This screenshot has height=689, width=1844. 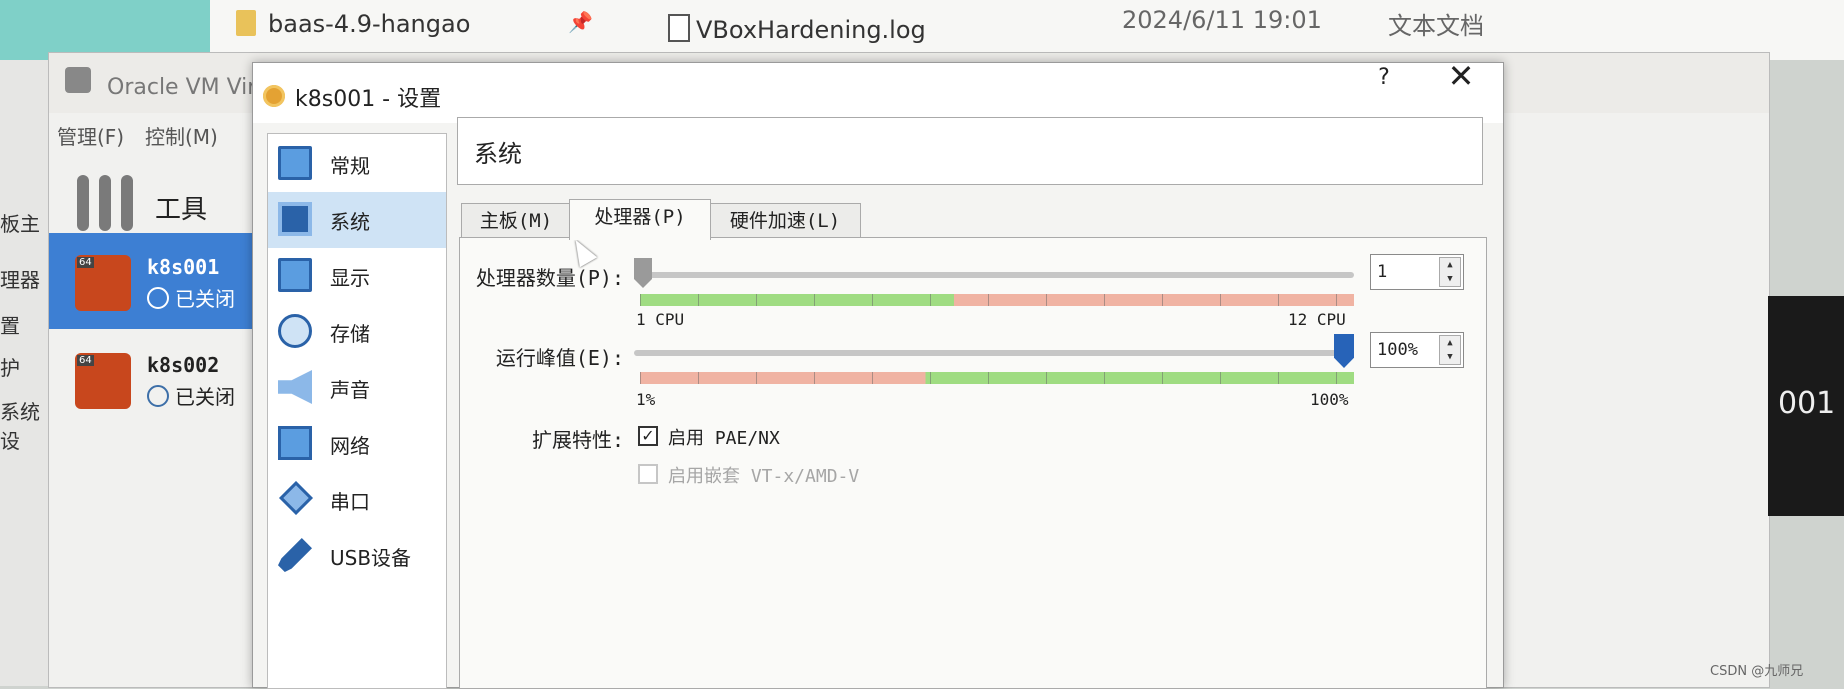 I want to click on file-type: 文本文档, so click(x=1436, y=26).